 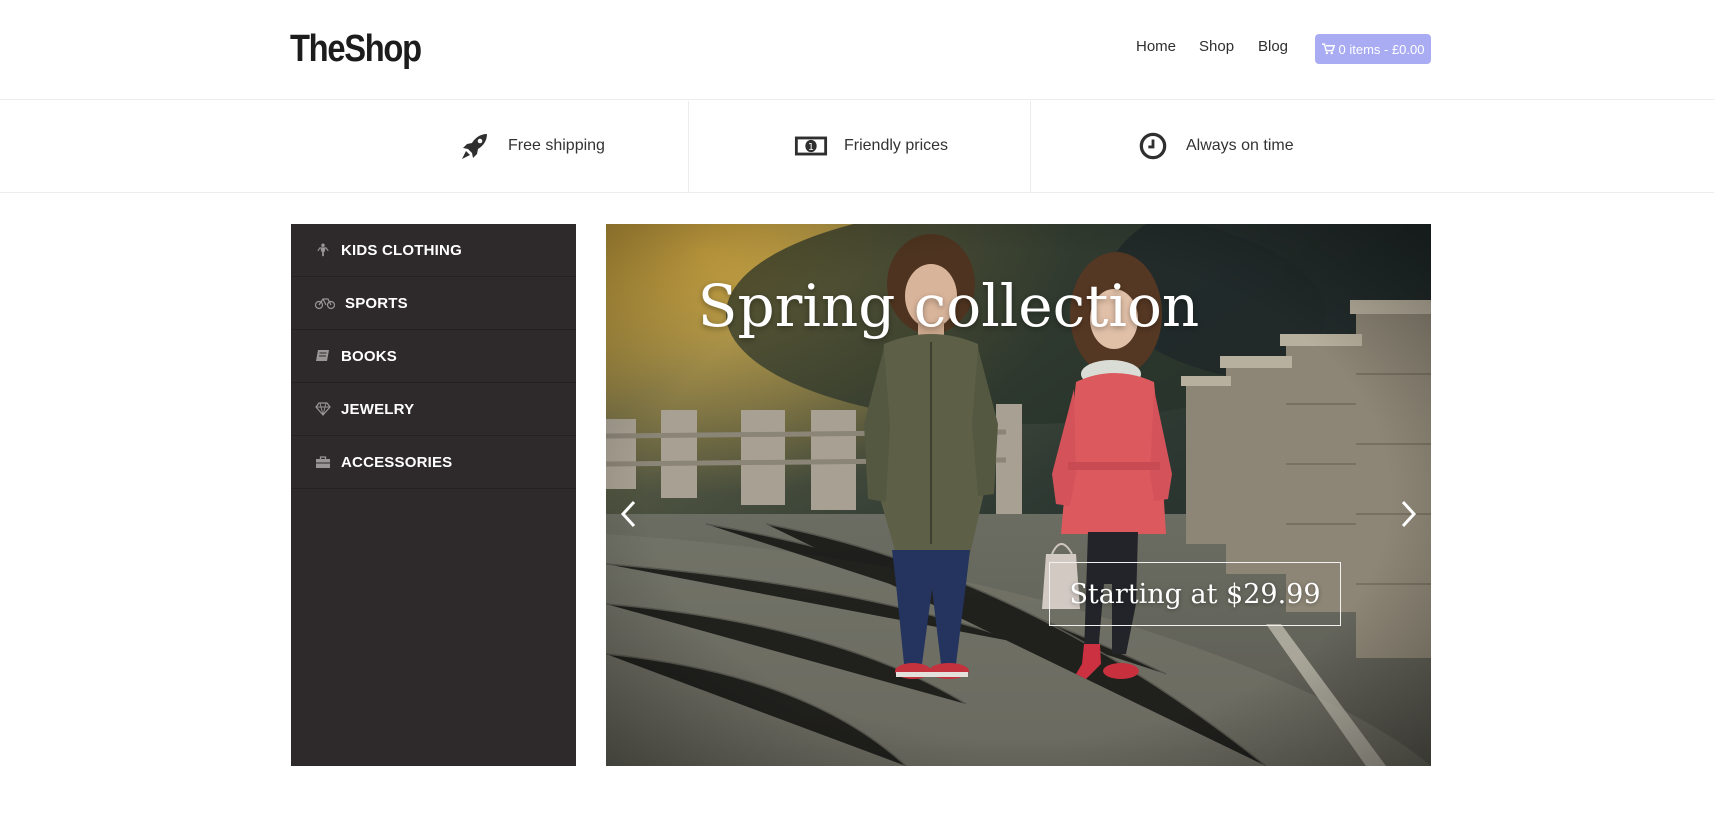 What do you see at coordinates (1156, 46) in the screenshot?
I see `nav-home-link: Home` at bounding box center [1156, 46].